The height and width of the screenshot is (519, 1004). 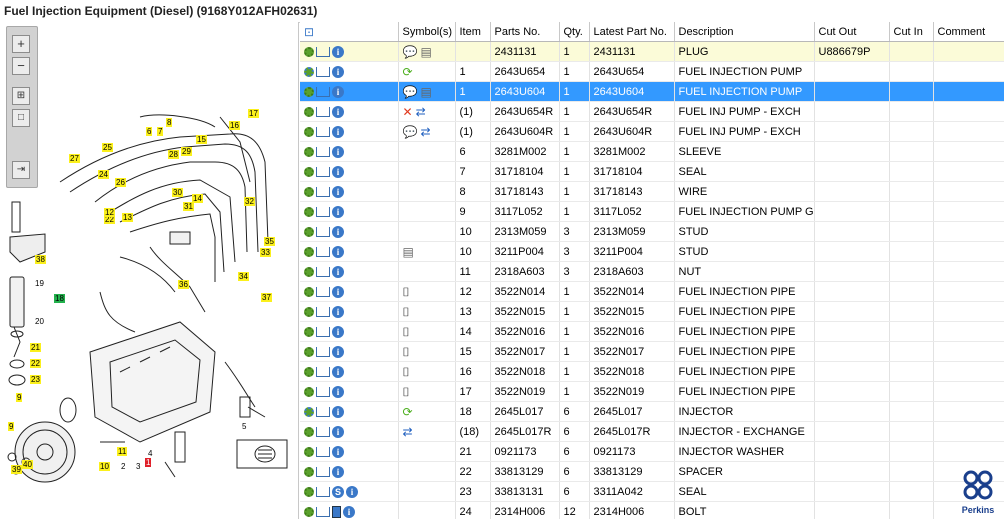 What do you see at coordinates (138, 466) in the screenshot?
I see `diagram-callout-3: 3` at bounding box center [138, 466].